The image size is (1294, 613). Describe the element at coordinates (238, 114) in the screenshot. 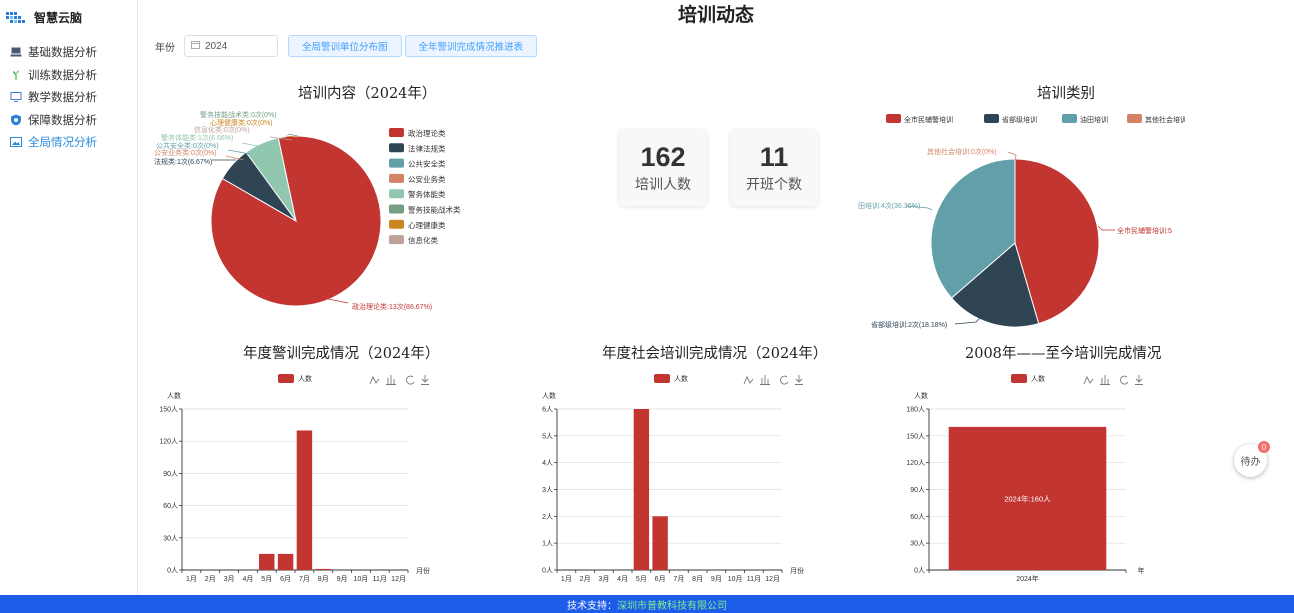

I see `callout-label: 警务技能战术类:0次(0%)` at that location.